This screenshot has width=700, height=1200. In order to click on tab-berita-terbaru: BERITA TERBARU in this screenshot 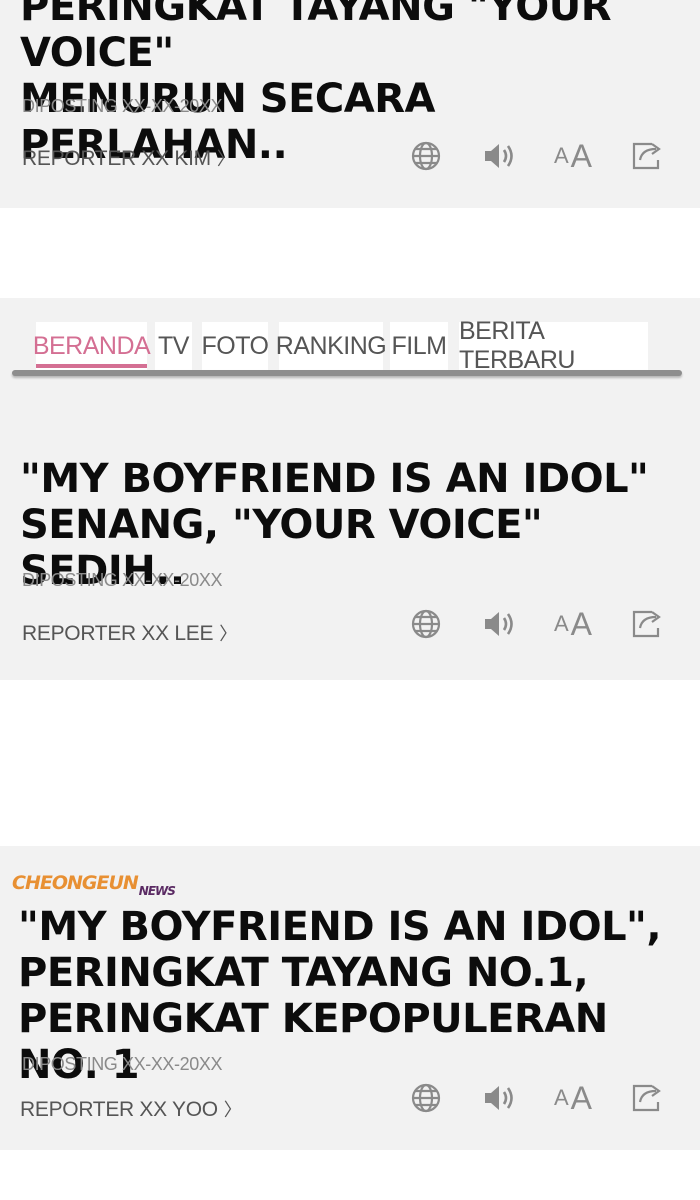, I will do `click(553, 345)`.